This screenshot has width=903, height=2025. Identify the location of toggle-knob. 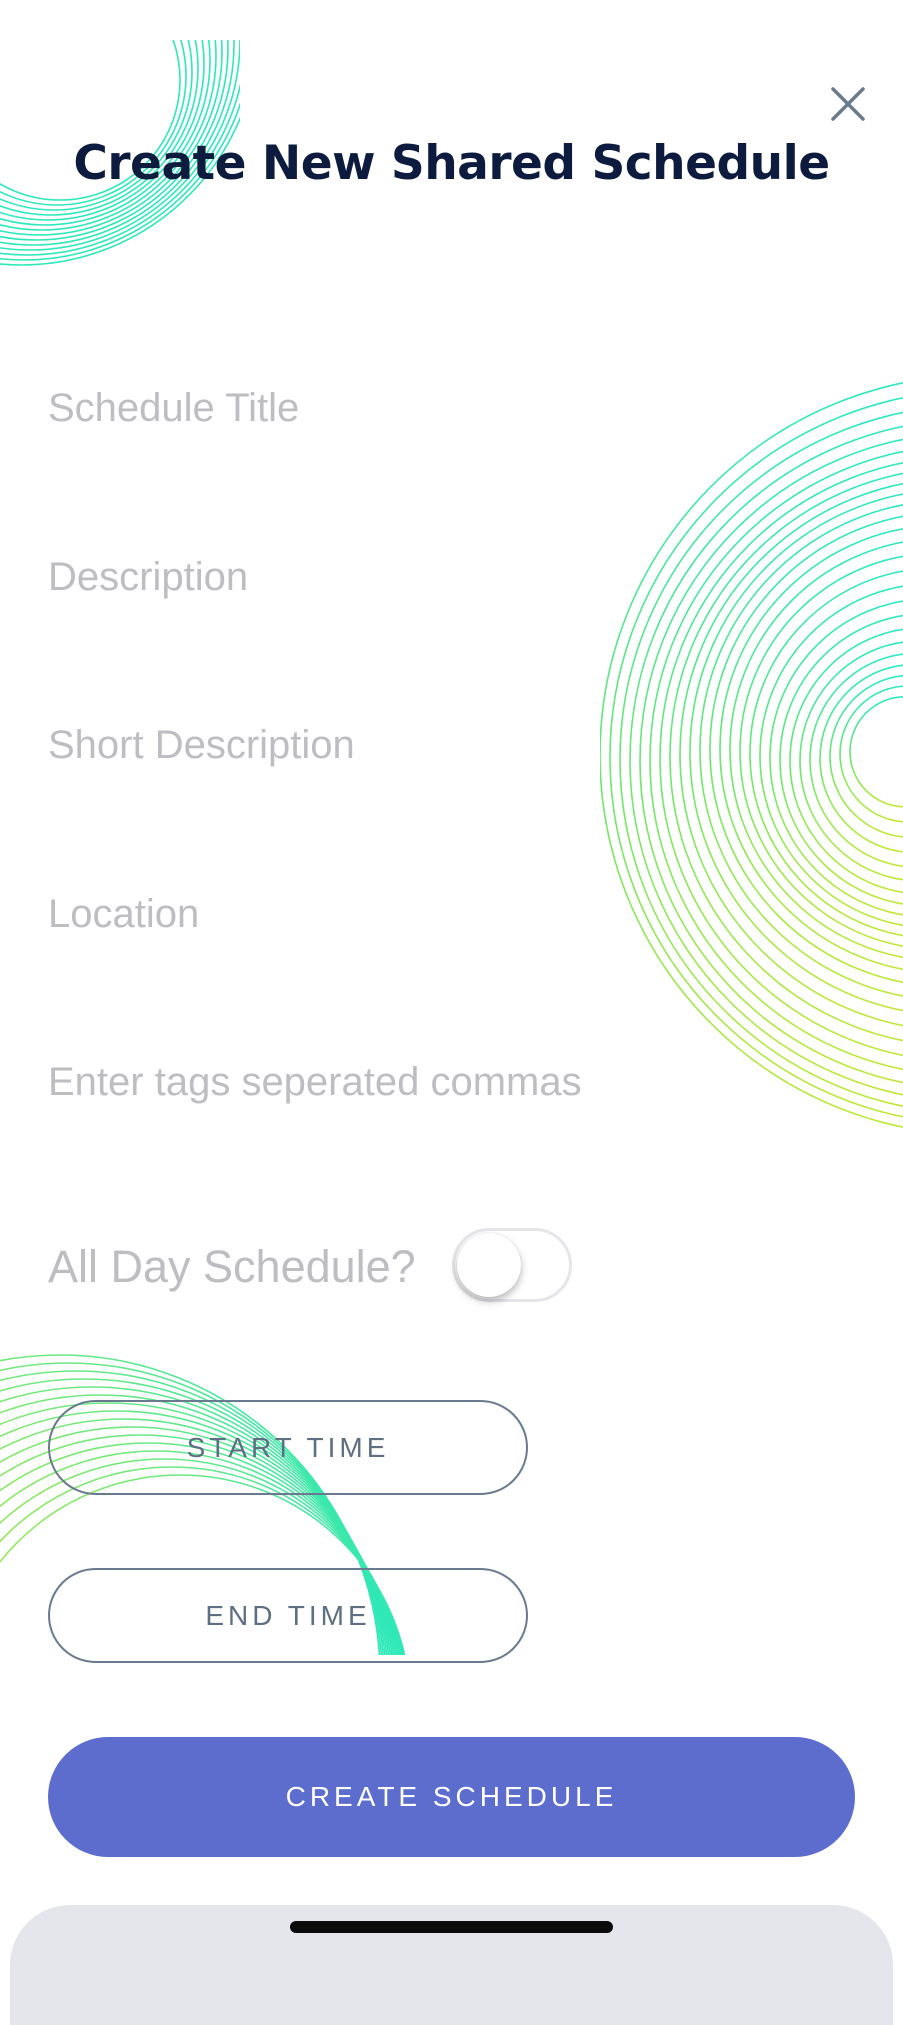
(489, 1265).